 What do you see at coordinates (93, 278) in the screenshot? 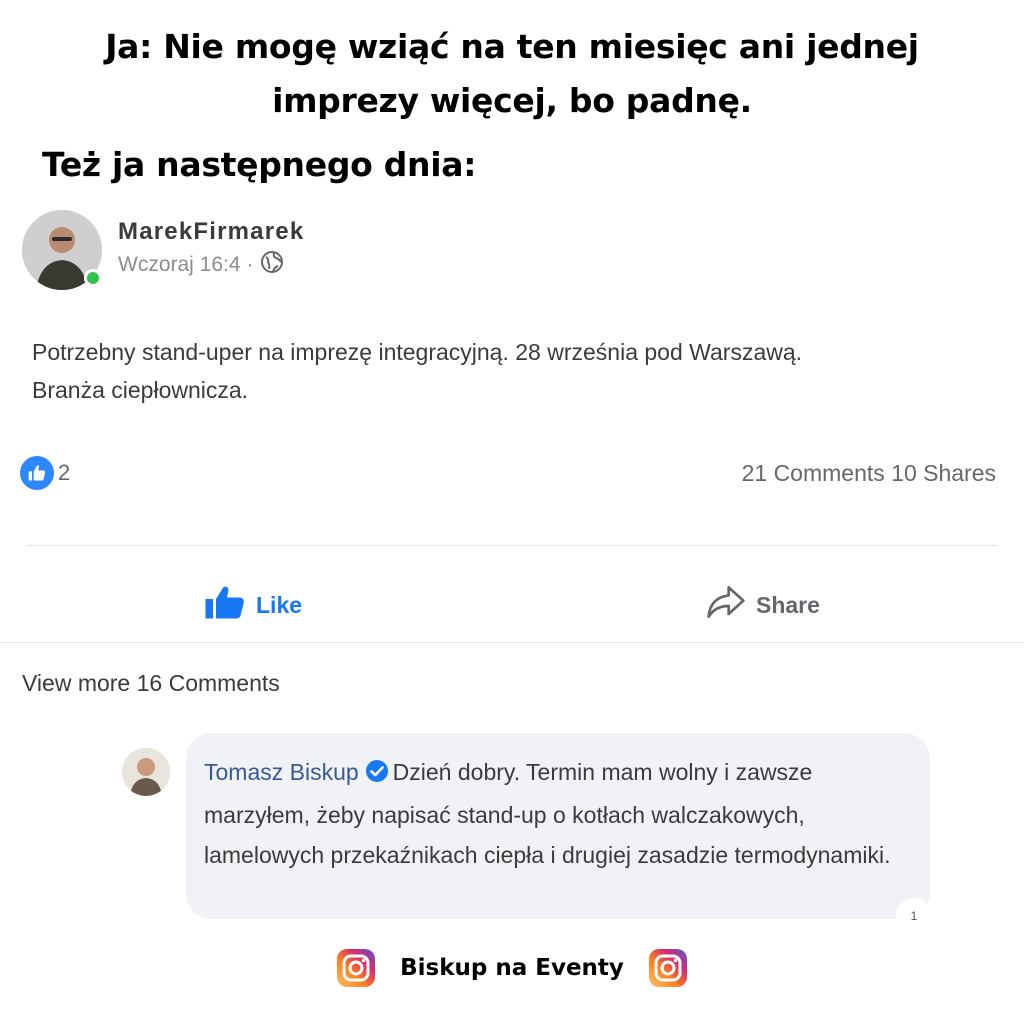
I see `online-status-indicator` at bounding box center [93, 278].